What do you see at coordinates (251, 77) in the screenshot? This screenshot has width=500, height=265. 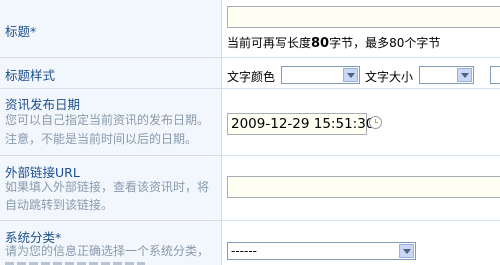 I see `text-color-label: 文字颜色` at bounding box center [251, 77].